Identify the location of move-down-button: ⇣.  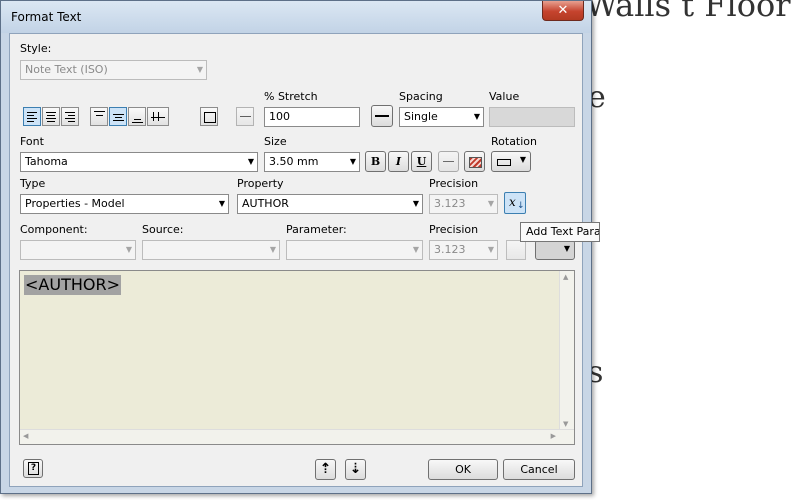
(355, 469).